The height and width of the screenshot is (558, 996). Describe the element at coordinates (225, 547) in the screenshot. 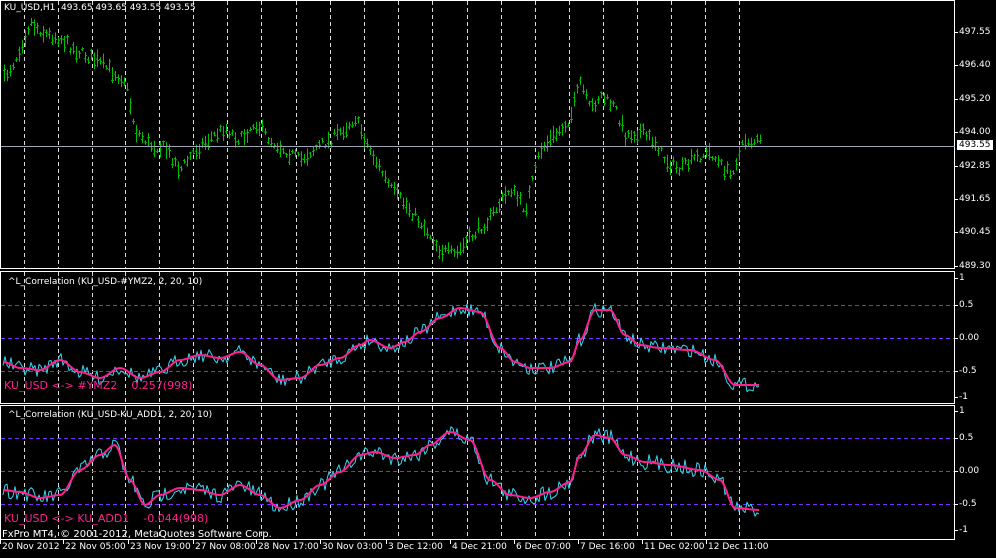

I see `time-tick-label: 27 Nov 08:00` at that location.